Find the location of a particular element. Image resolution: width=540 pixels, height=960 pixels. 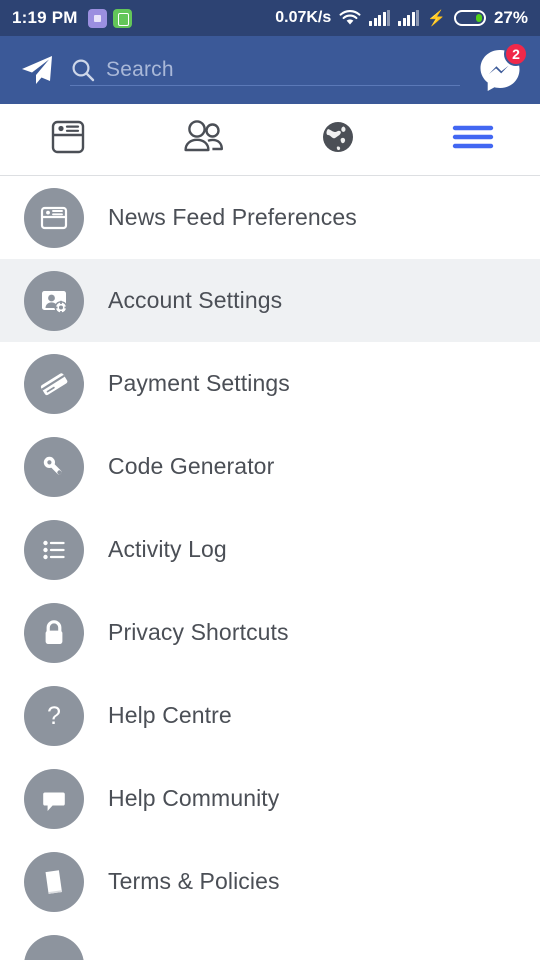

network-speed-label: 0.07K/s is located at coordinates (303, 17).